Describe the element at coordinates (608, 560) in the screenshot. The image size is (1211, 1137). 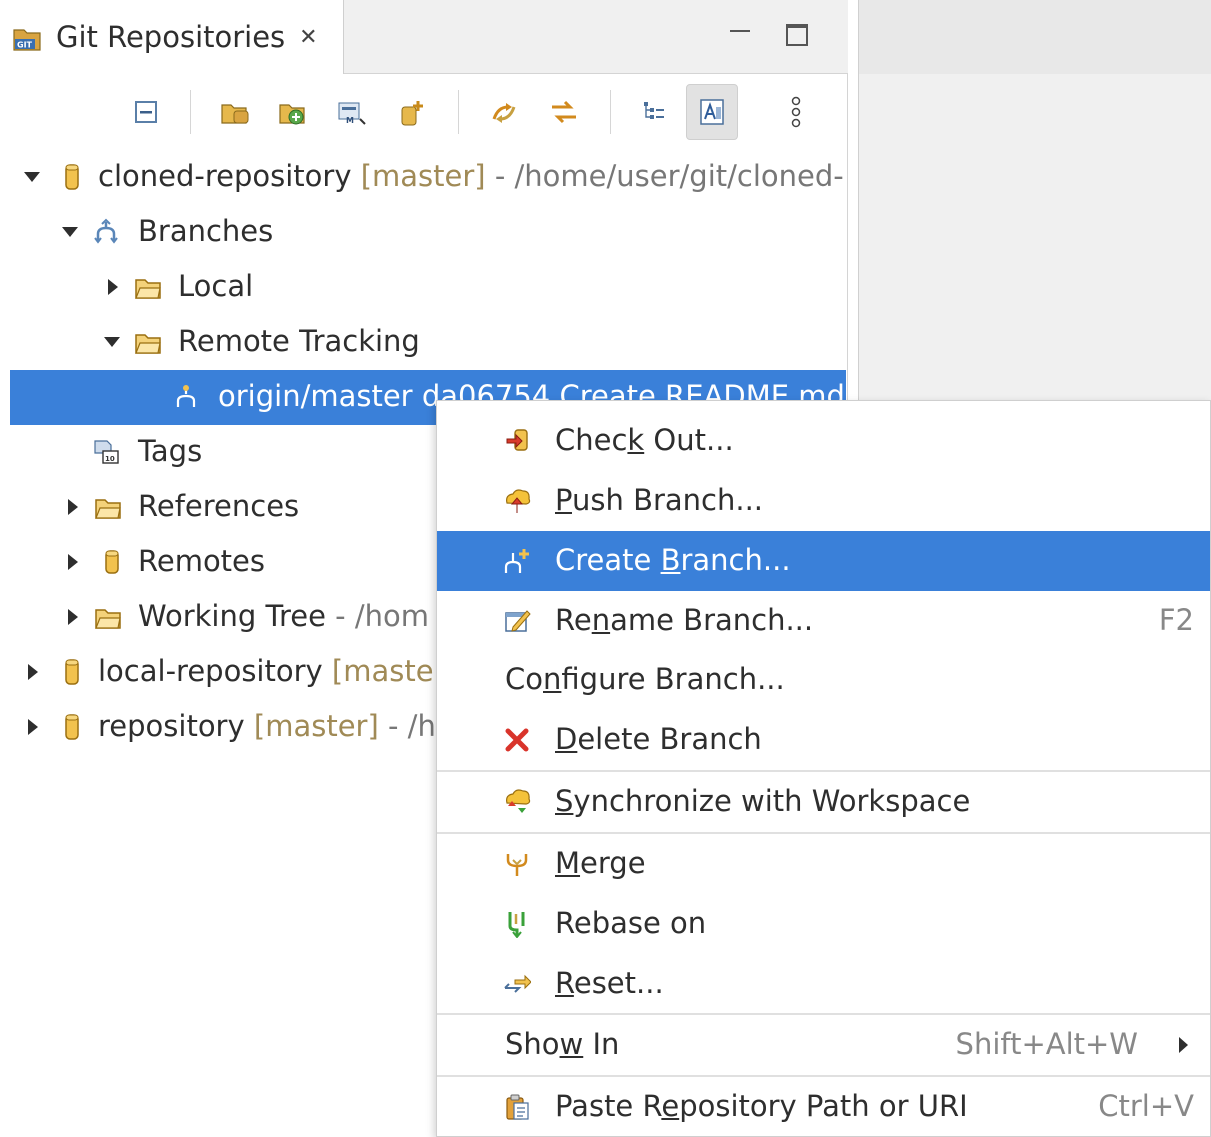
I see `menu-label-pre: Create` at that location.